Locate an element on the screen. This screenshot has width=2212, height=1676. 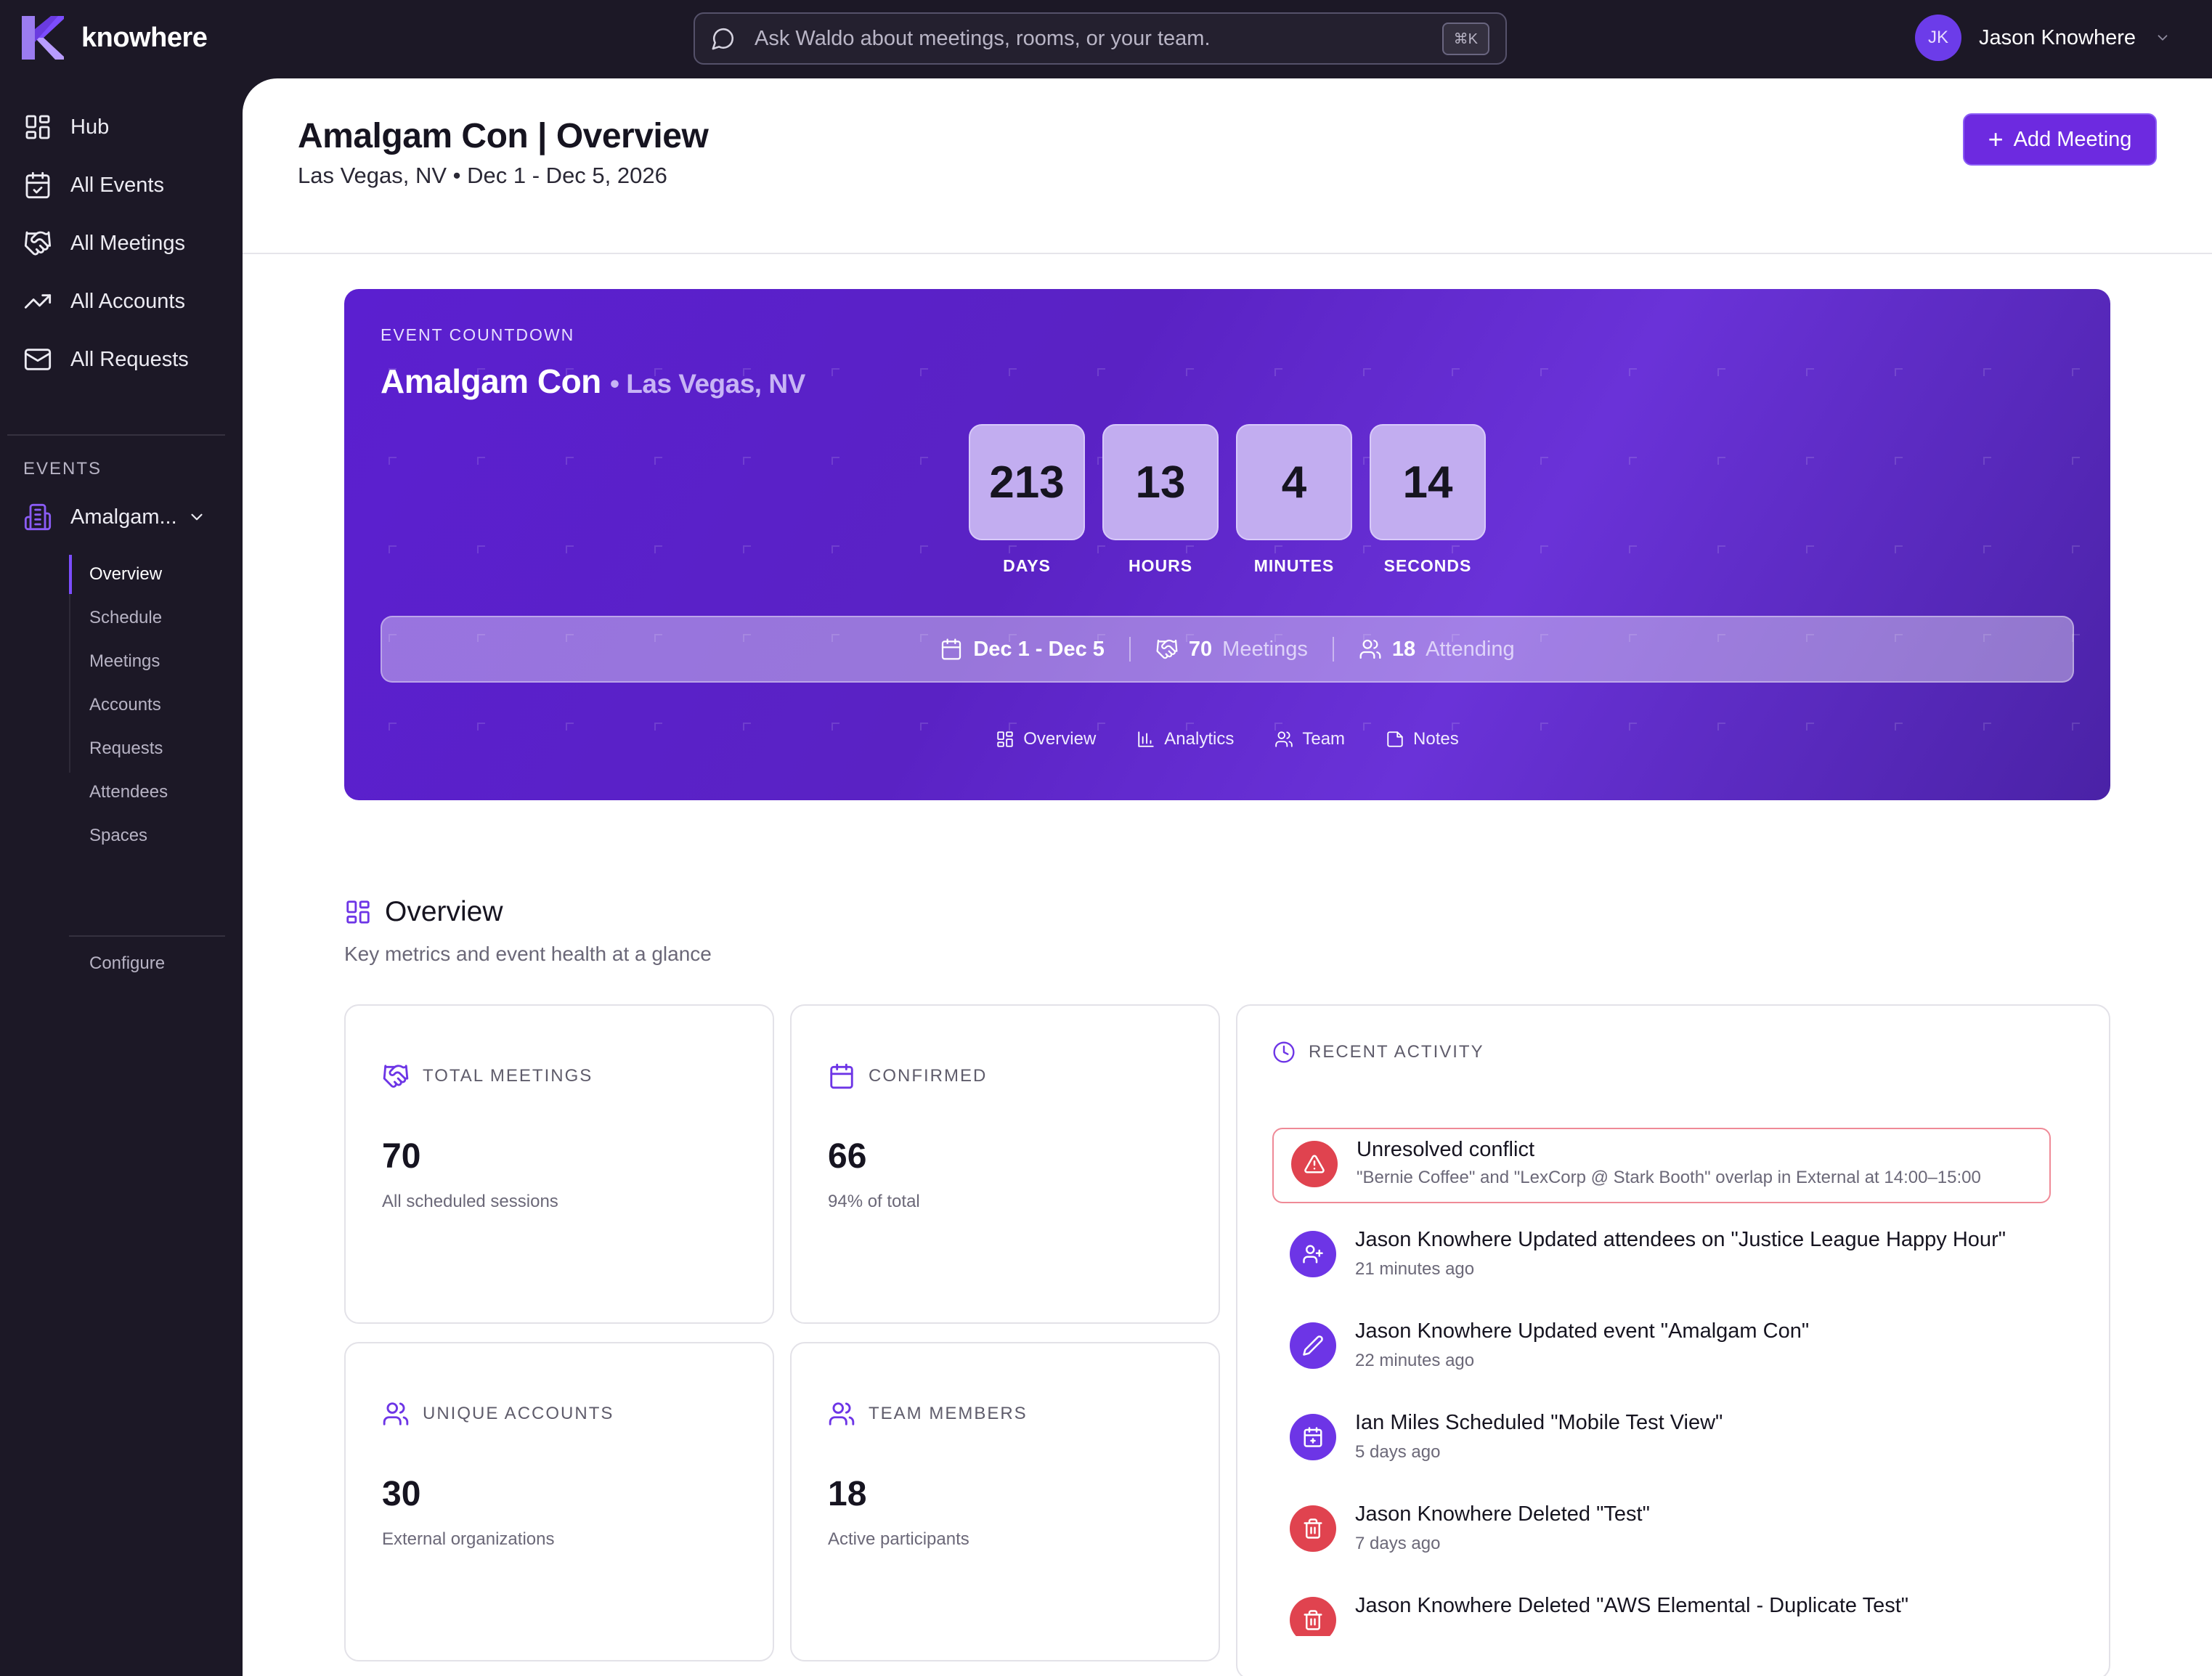
section-subtitle: Key metrics and event health at a glance is located at coordinates (528, 954).